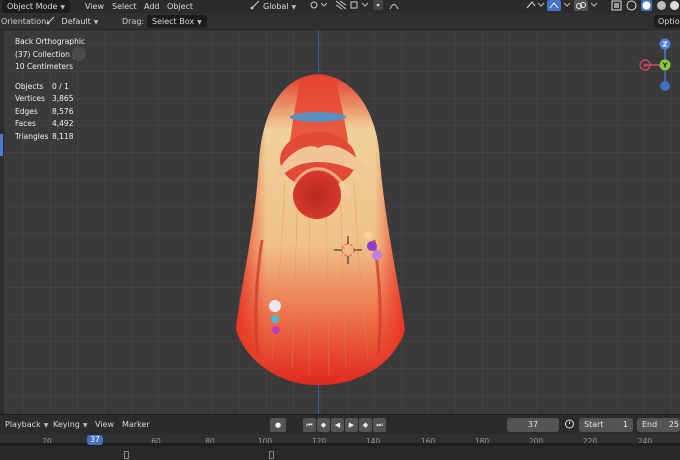 This screenshot has width=680, height=460. Describe the element at coordinates (379, 425) in the screenshot. I see `jump-end-icon: ⏭` at that location.